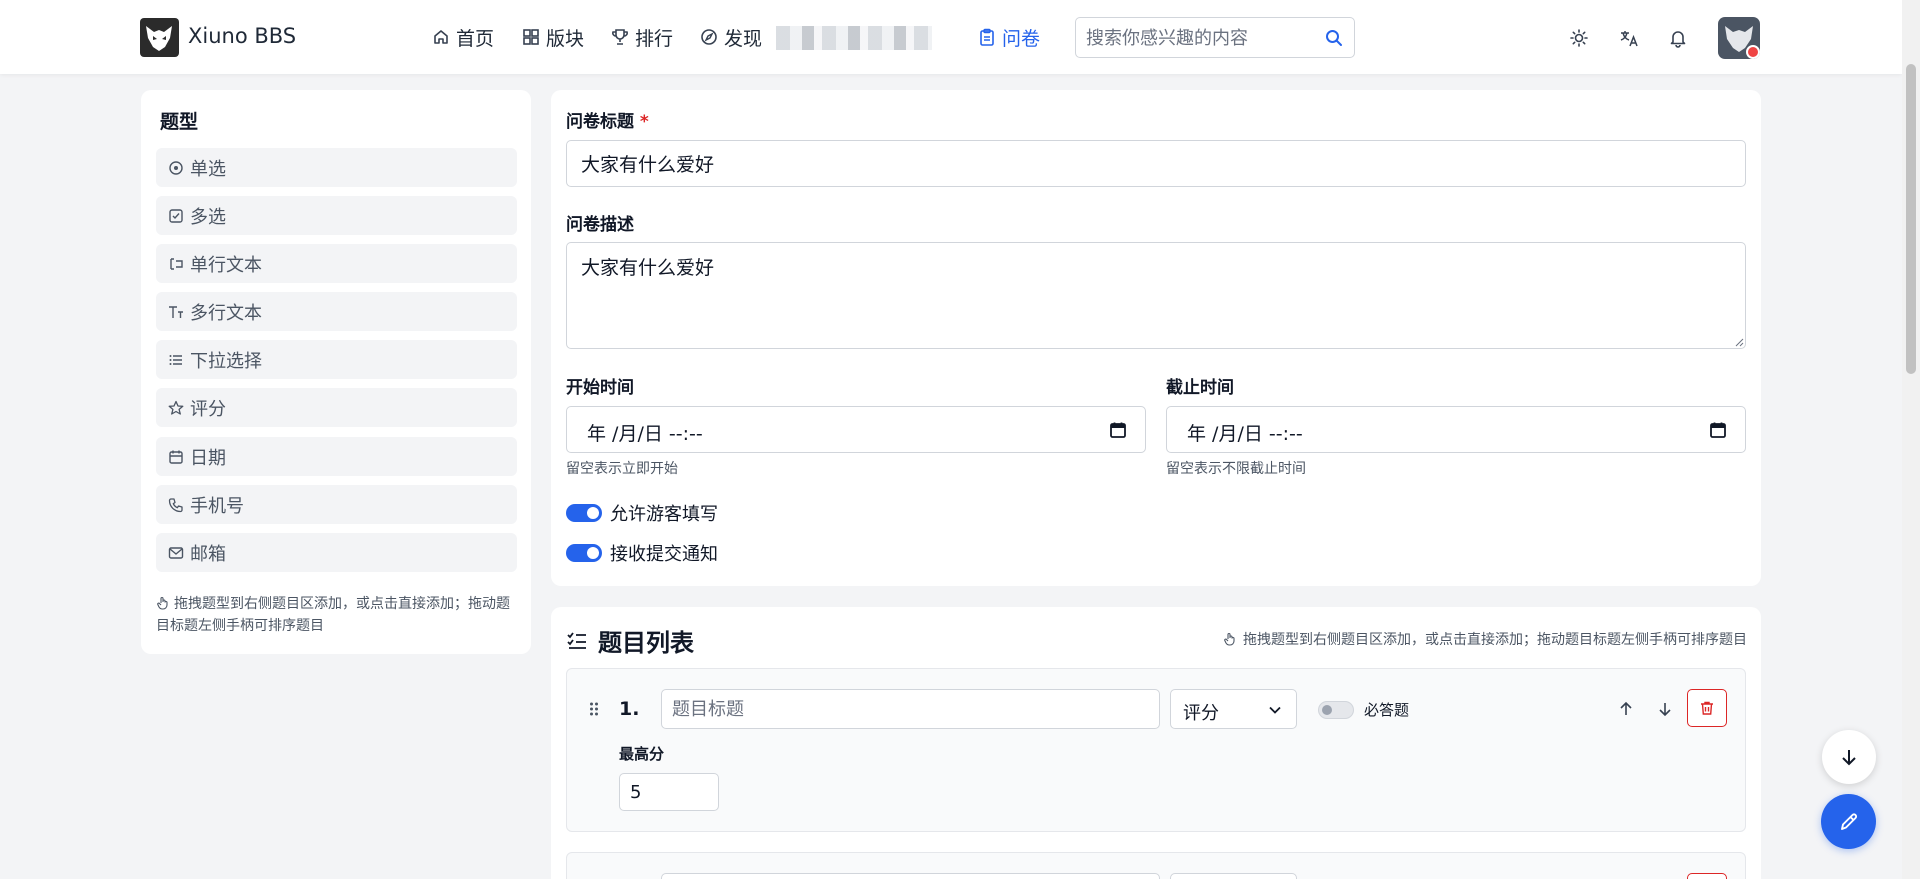  I want to click on pencil-icon, so click(1848, 821).